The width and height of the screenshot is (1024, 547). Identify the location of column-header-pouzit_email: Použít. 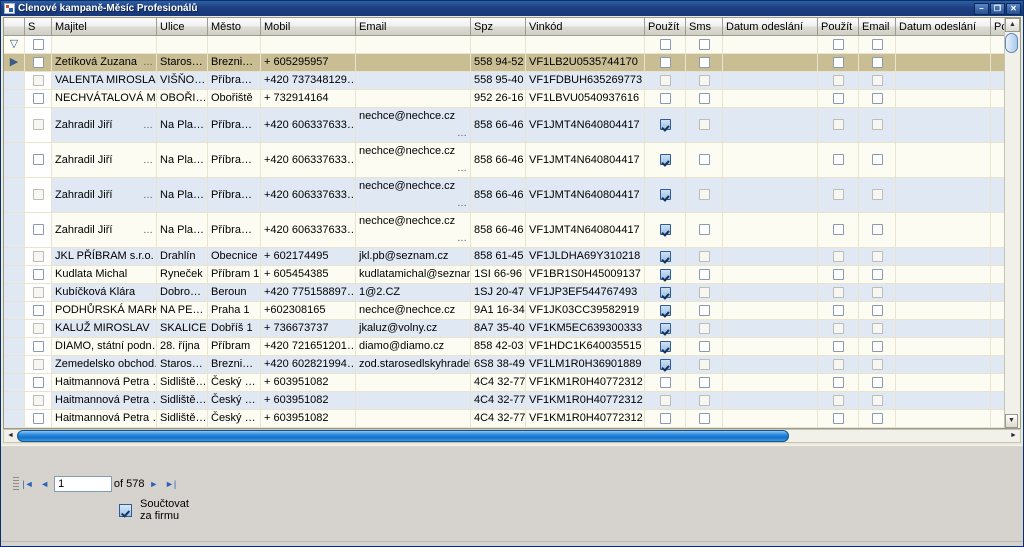
(838, 27).